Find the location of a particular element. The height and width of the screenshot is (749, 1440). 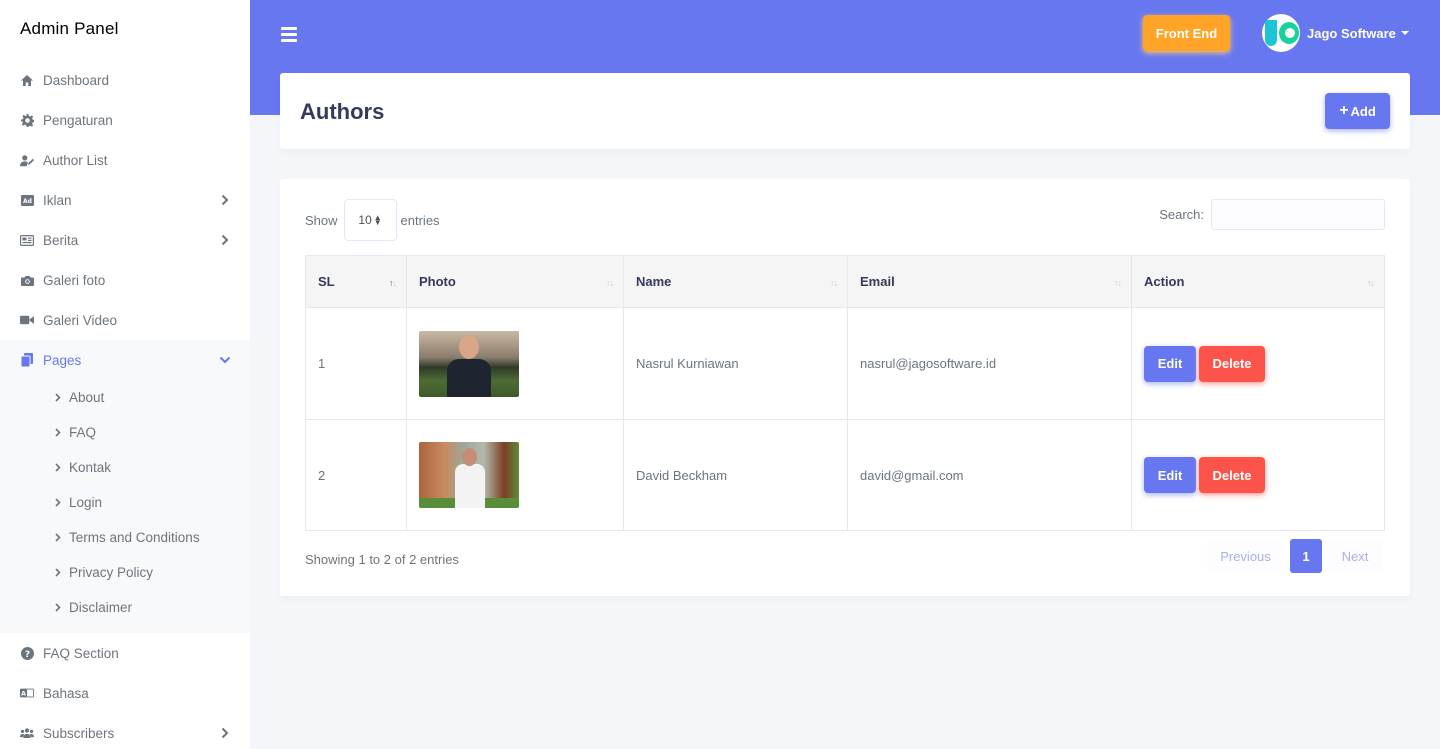

sidebar-item-galeri-foto: Galeri foto is located at coordinates (125, 280).